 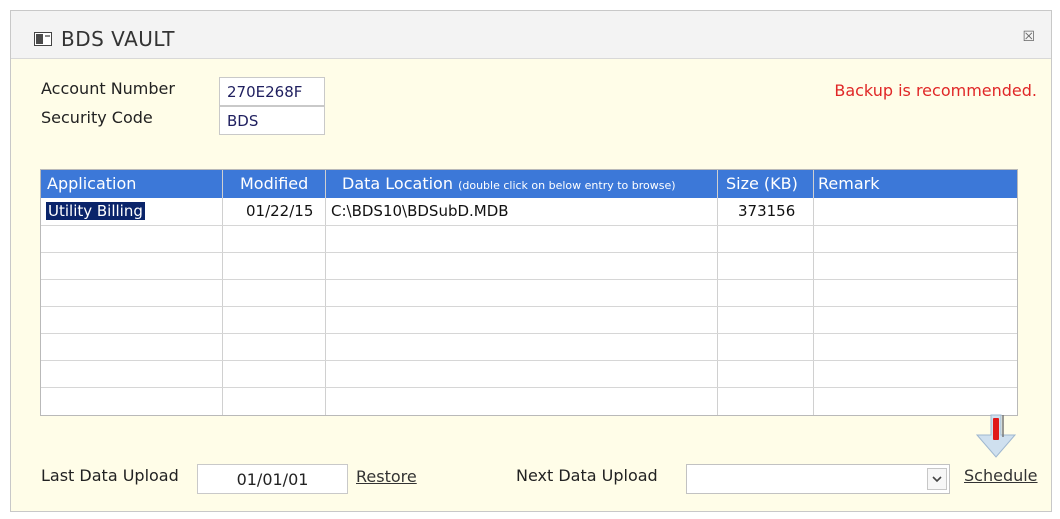 What do you see at coordinates (43, 39) in the screenshot?
I see `form-icon` at bounding box center [43, 39].